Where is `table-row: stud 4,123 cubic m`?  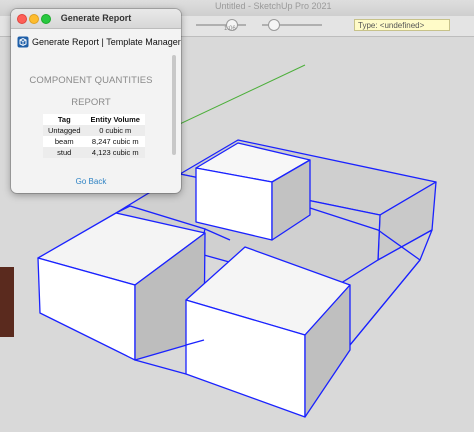
table-row: stud 4,123 cubic m is located at coordinates (94, 152).